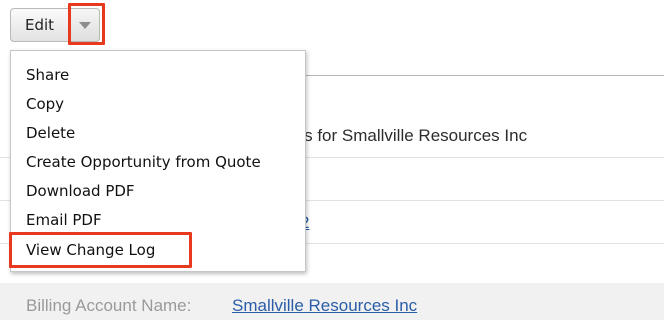 This screenshot has width=664, height=320. I want to click on menu-item-copy: Copy, so click(45, 104).